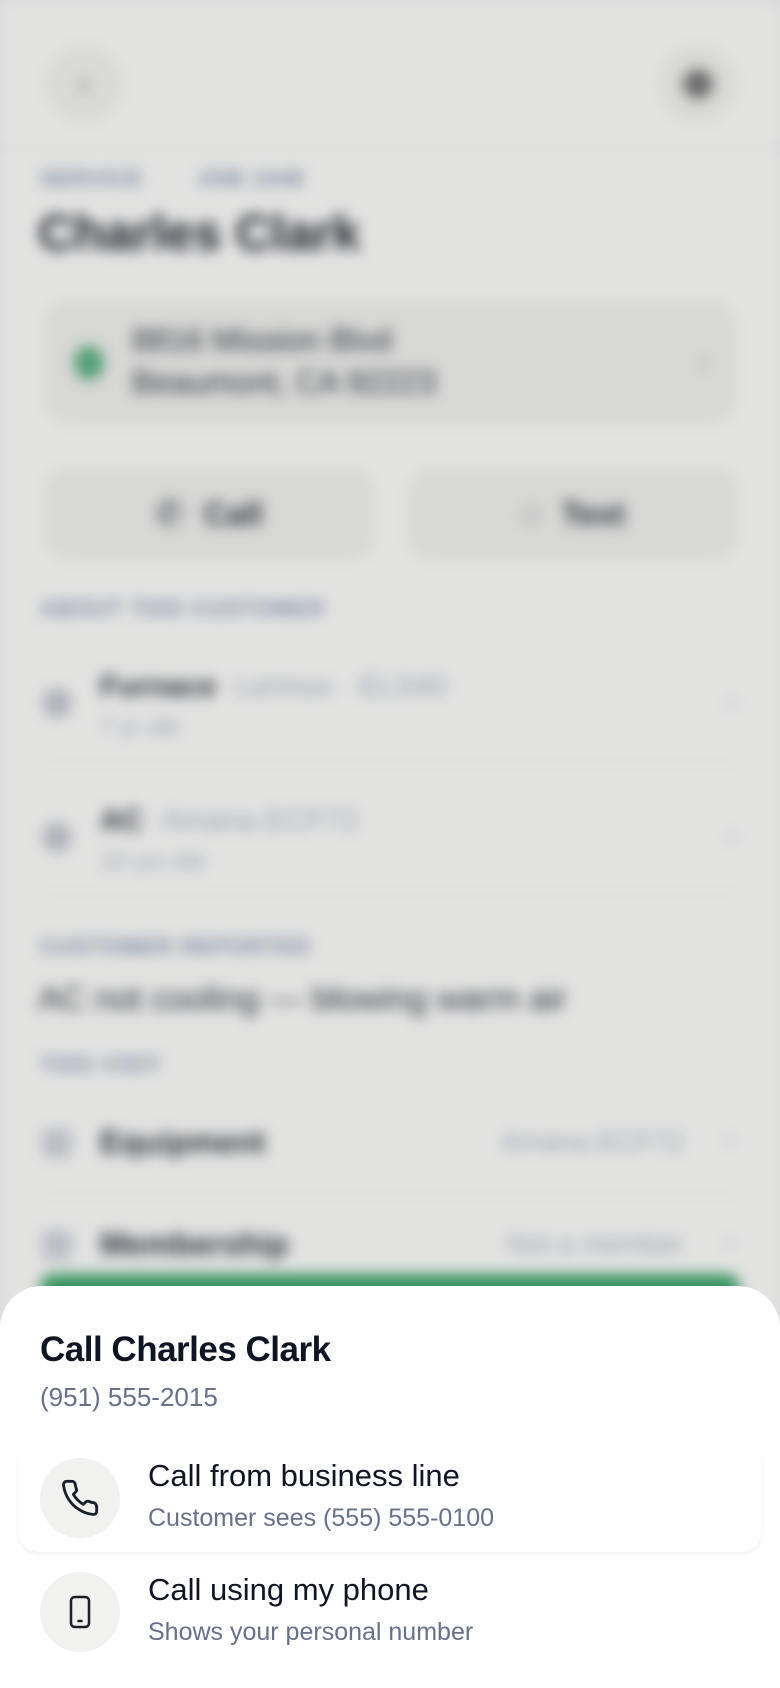 This screenshot has height=1688, width=780. Describe the element at coordinates (304, 1475) in the screenshot. I see `option-label: Call from business line` at that location.